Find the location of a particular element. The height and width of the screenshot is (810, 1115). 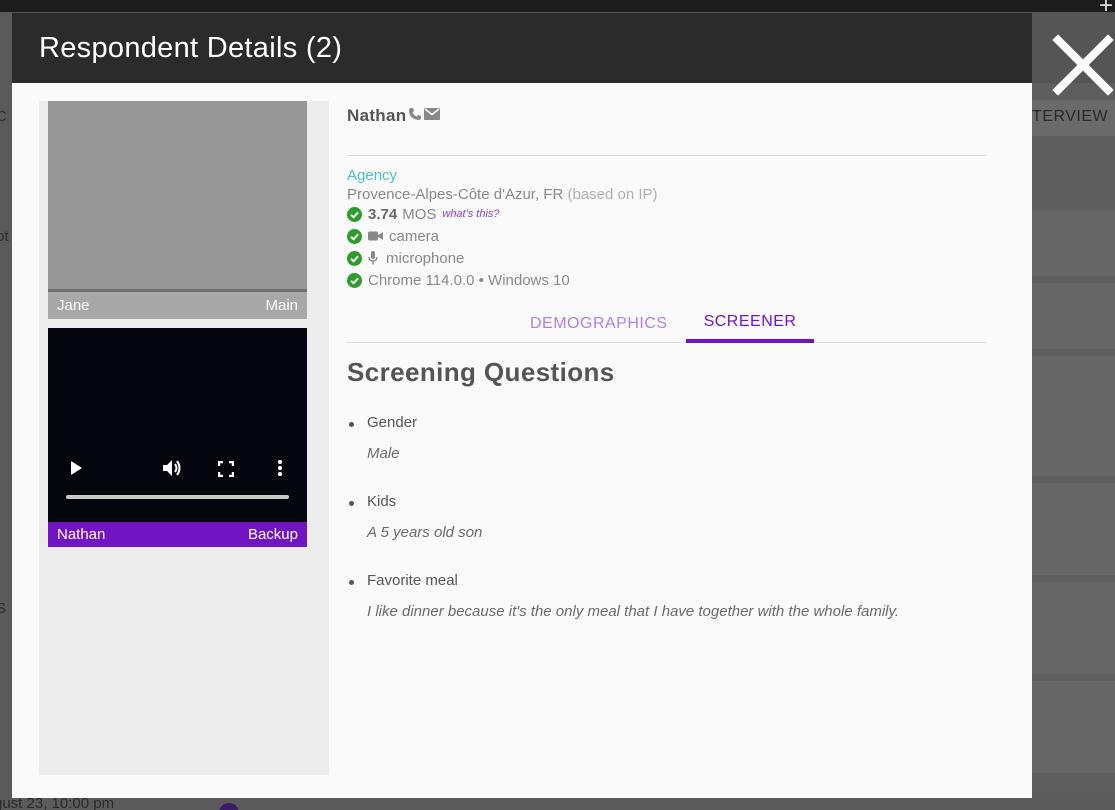

list-item: Kids A 5 years old son is located at coordinates (667, 518).